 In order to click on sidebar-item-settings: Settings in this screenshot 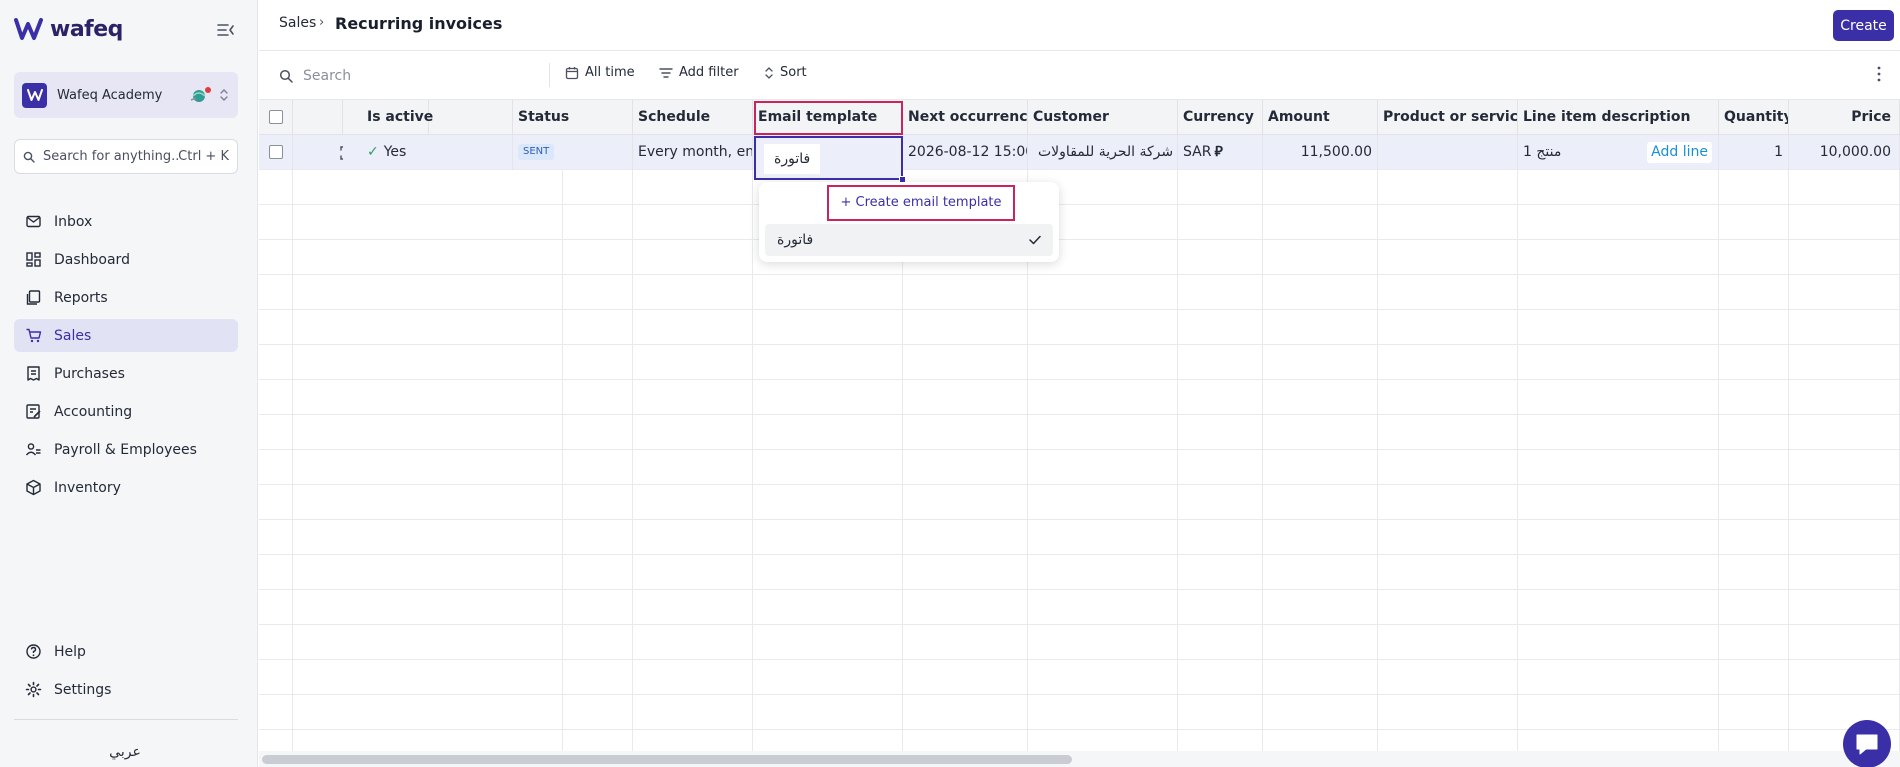, I will do `click(126, 689)`.